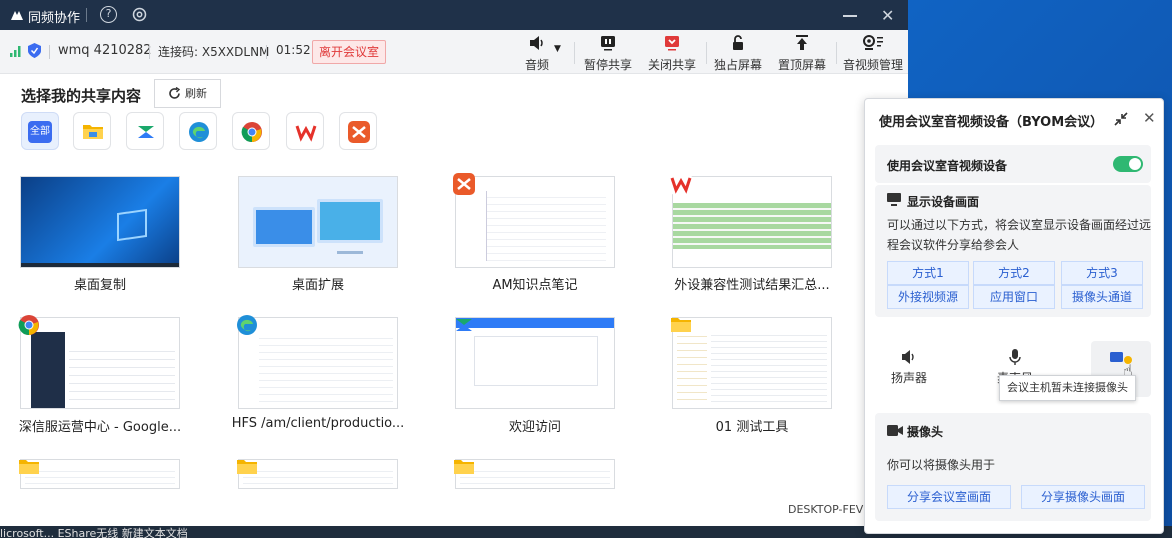 This screenshot has height=538, width=1172. What do you see at coordinates (536, 65) in the screenshot?
I see `toolbar-audio-label: 音频` at bounding box center [536, 65].